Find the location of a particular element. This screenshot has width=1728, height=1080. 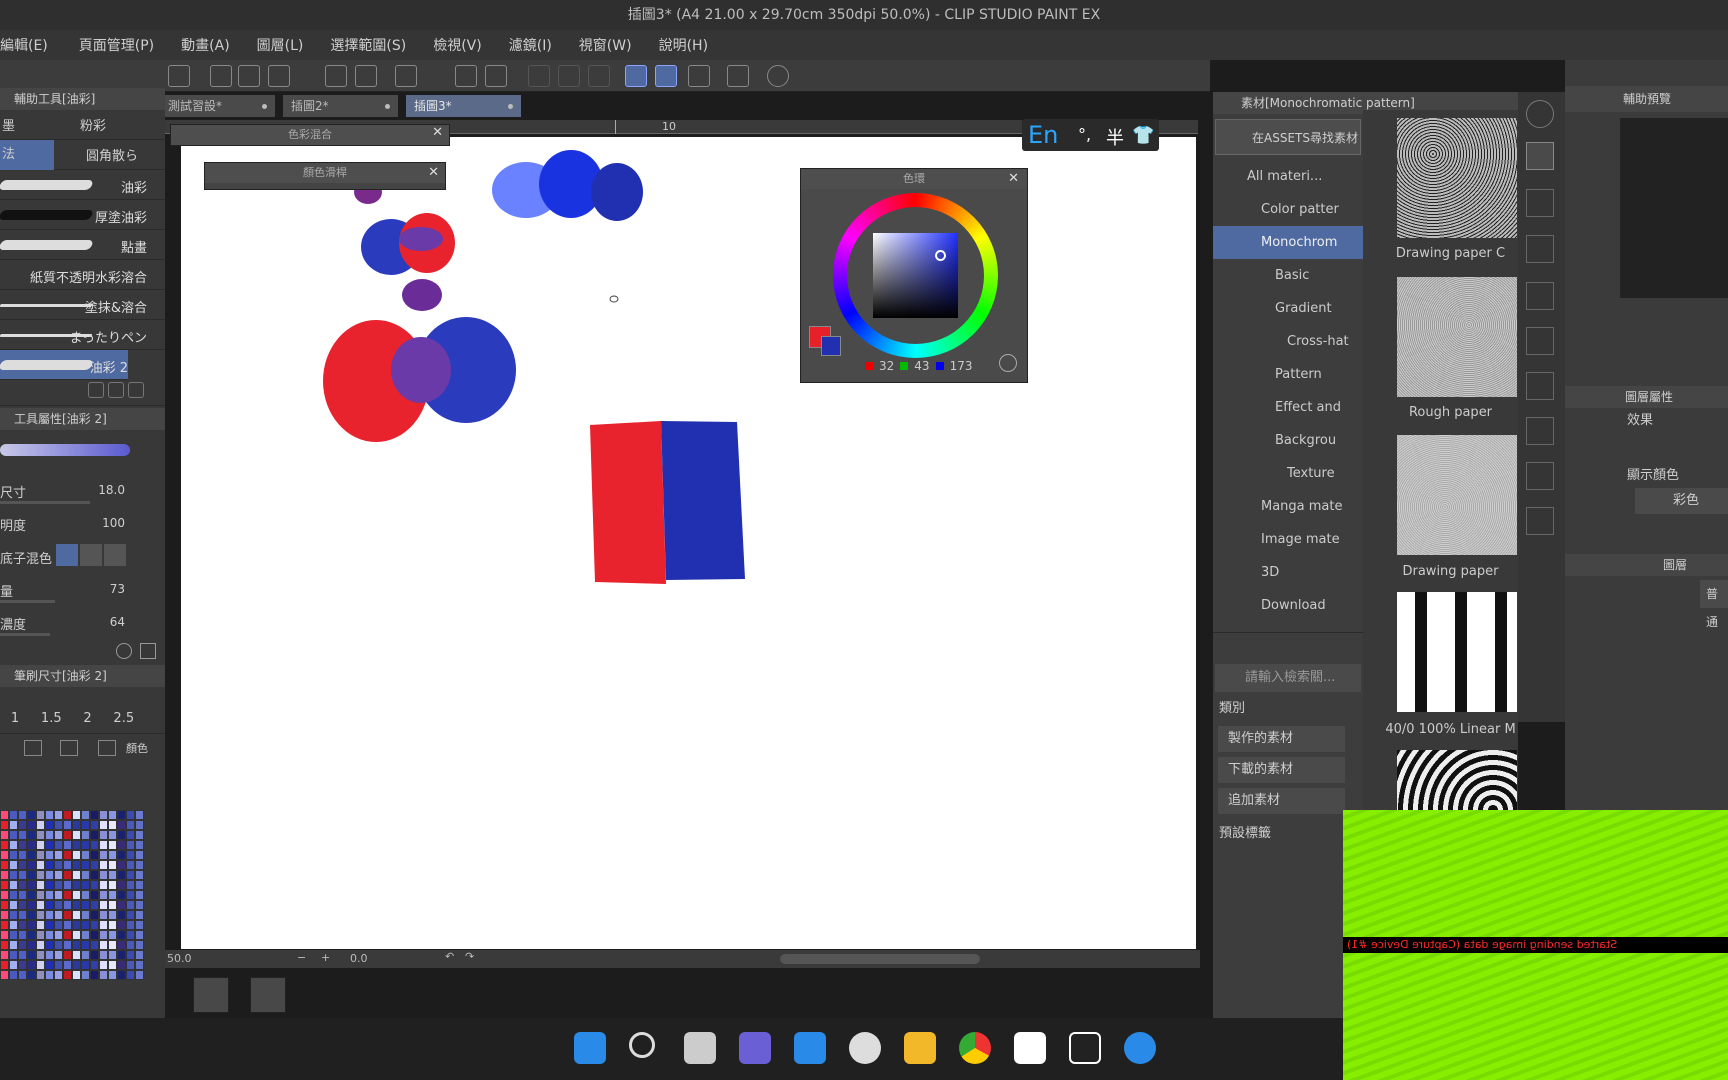

rotate-left-icon: ↶ is located at coordinates (449, 956).